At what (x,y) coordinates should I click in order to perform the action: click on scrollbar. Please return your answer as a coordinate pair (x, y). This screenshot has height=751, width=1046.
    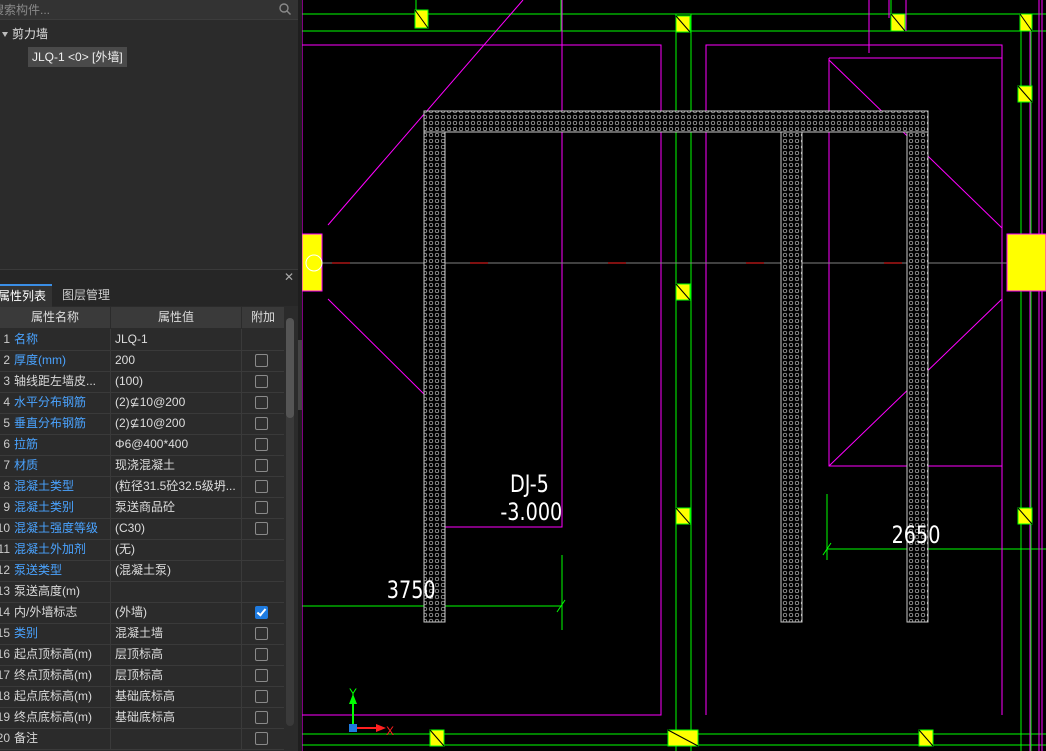
    Looking at the image, I should click on (290, 522).